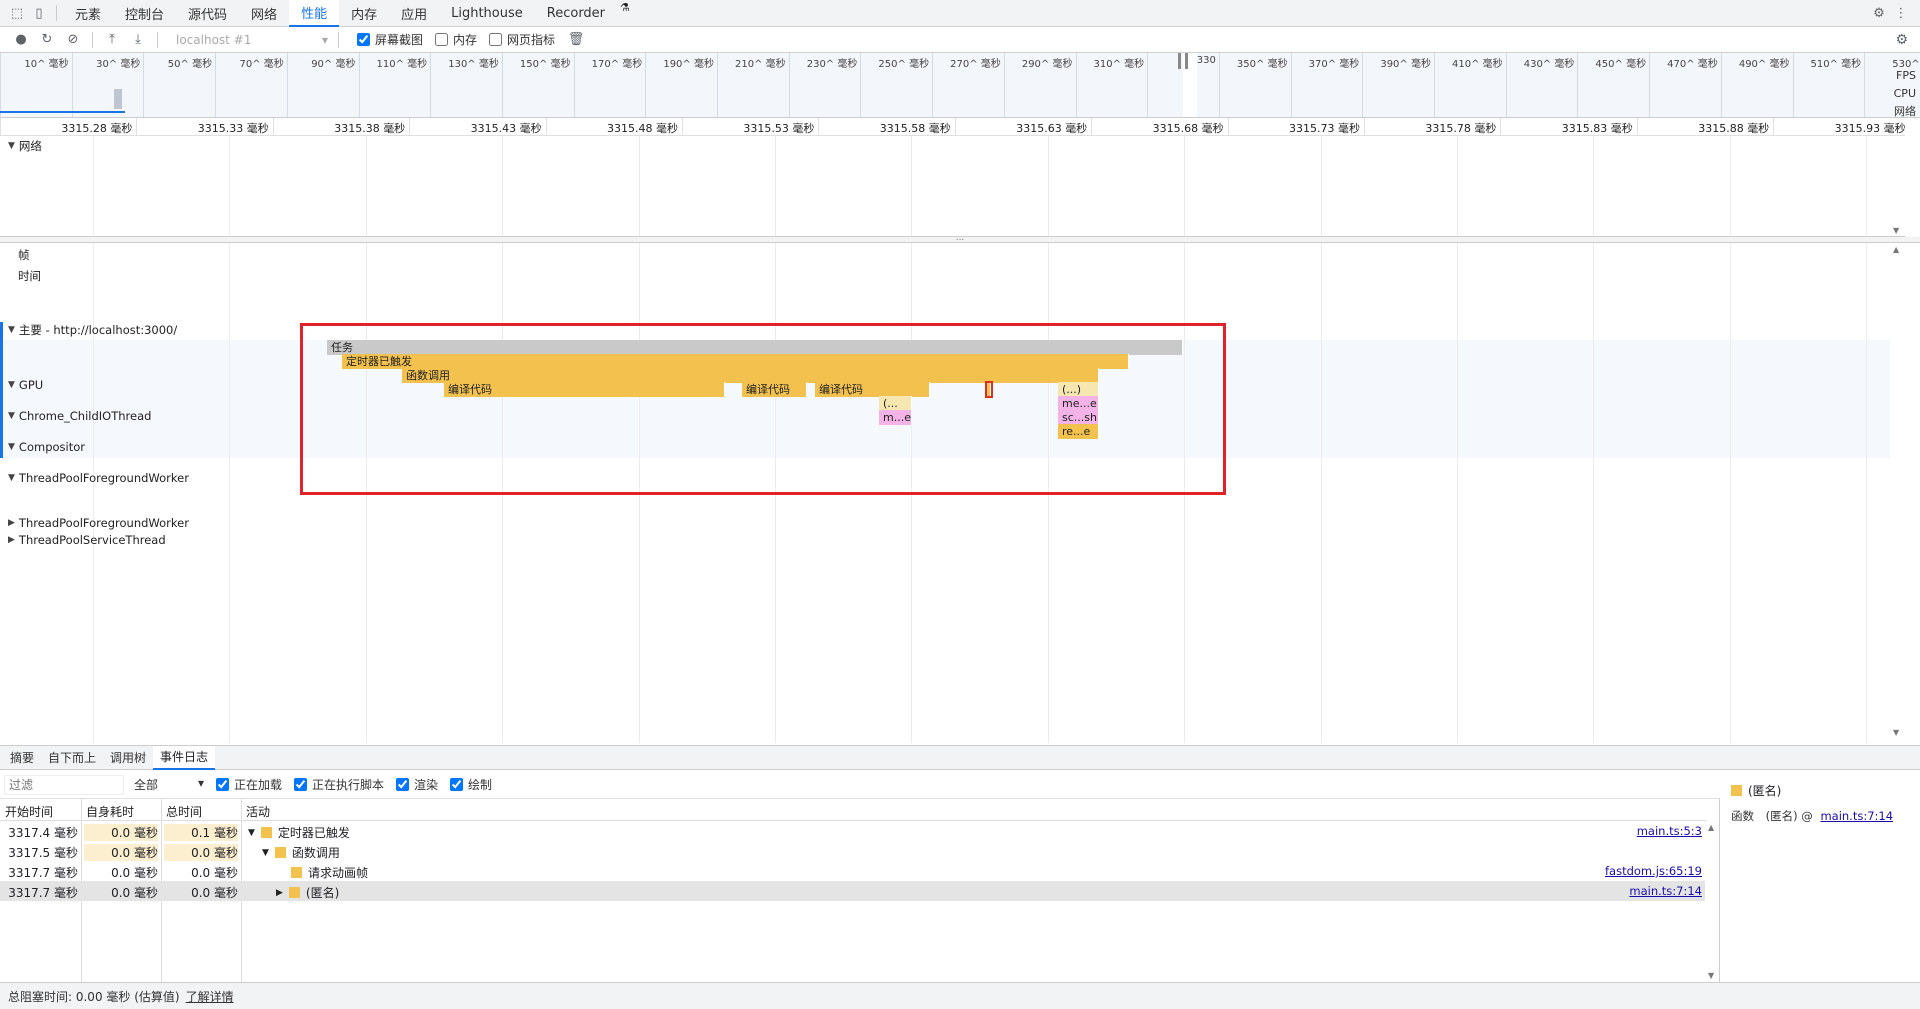 The image size is (1920, 1009). Describe the element at coordinates (47, 40) in the screenshot. I see `reload-record-icon: ↻` at that location.